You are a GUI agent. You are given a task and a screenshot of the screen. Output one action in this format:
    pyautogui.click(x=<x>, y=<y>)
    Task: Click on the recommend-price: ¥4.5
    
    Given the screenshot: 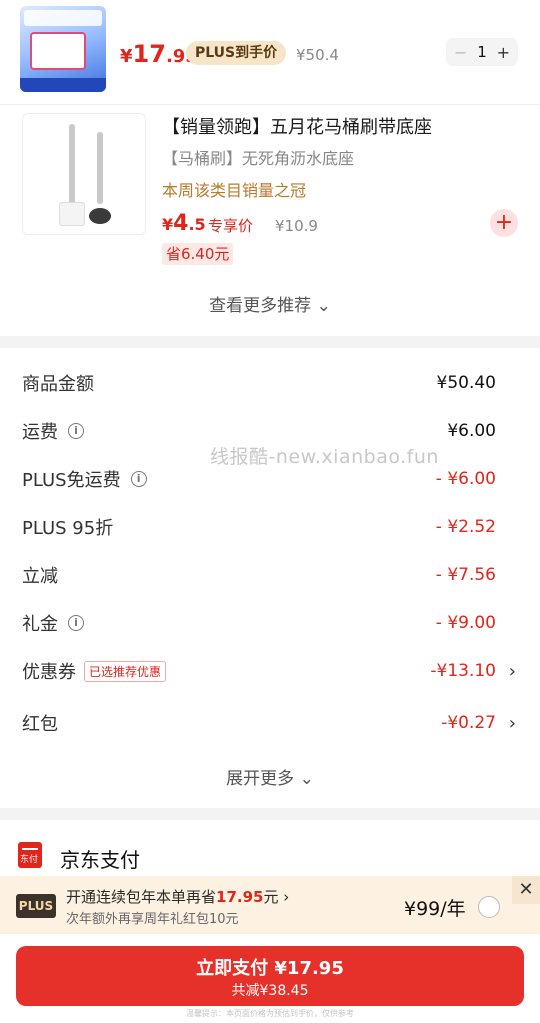 What is the action you would take?
    pyautogui.click(x=184, y=223)
    